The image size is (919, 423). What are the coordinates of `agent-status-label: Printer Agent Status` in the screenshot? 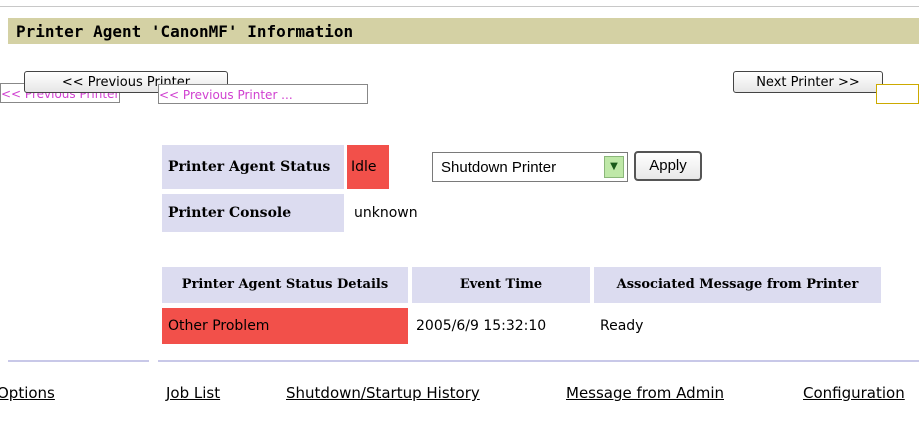 It's located at (253, 167).